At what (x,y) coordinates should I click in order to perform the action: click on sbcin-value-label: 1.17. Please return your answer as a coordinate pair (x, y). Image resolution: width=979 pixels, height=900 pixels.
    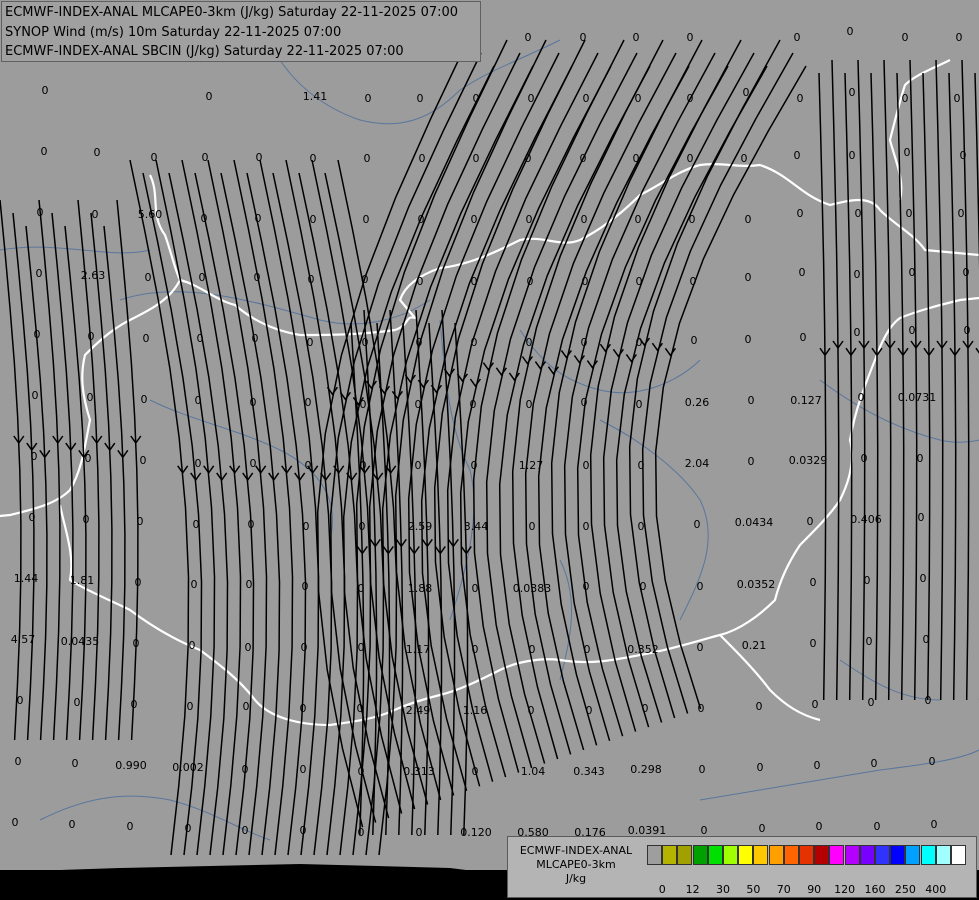
    Looking at the image, I should click on (418, 649).